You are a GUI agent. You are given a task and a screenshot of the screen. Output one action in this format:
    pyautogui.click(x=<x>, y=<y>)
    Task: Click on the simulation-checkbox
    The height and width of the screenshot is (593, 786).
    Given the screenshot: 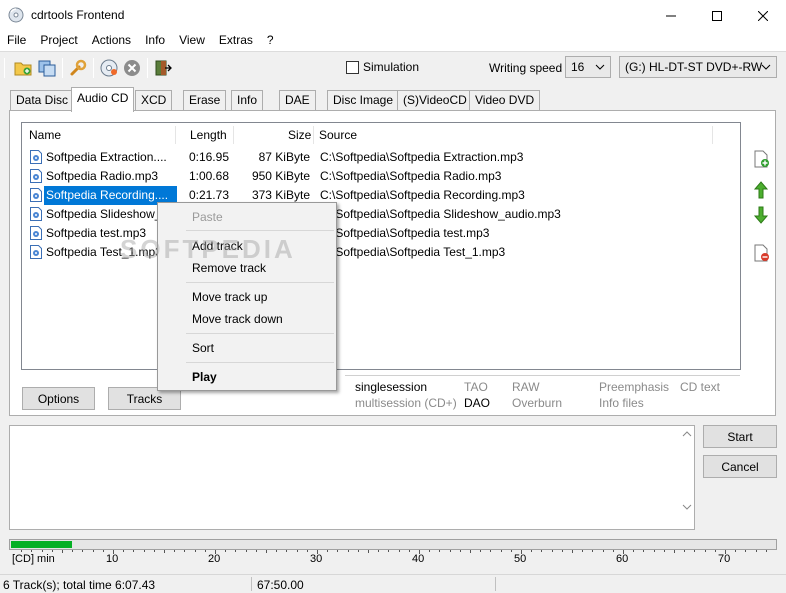 What is the action you would take?
    pyautogui.click(x=352, y=67)
    